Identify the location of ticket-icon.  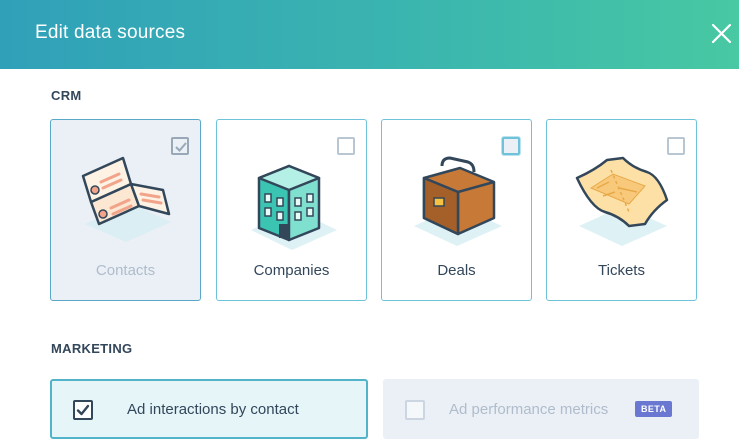
(622, 201).